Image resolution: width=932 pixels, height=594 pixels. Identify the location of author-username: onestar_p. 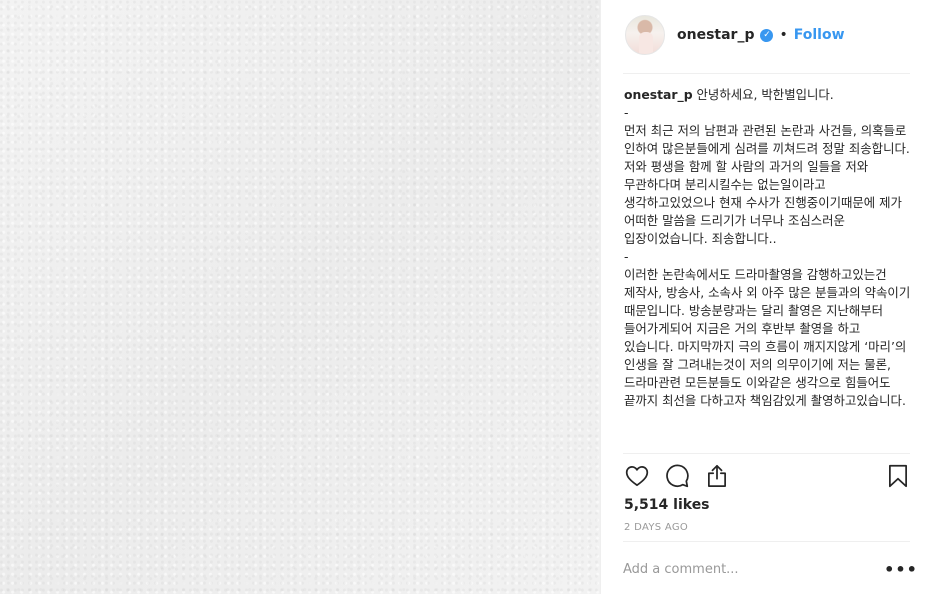
(715, 35).